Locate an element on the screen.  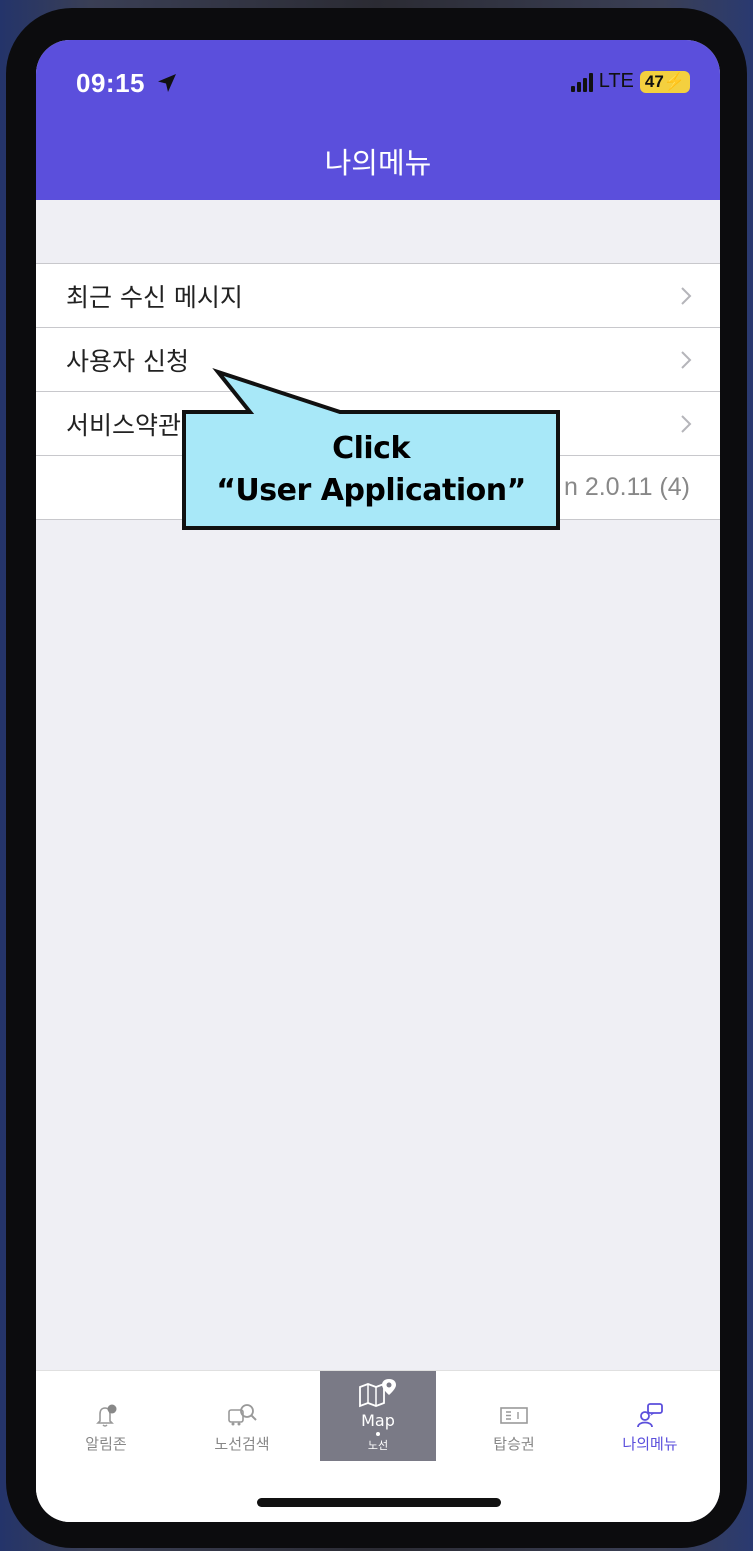
tab-my-menu: 나의메뉴 is located at coordinates (650, 1416).